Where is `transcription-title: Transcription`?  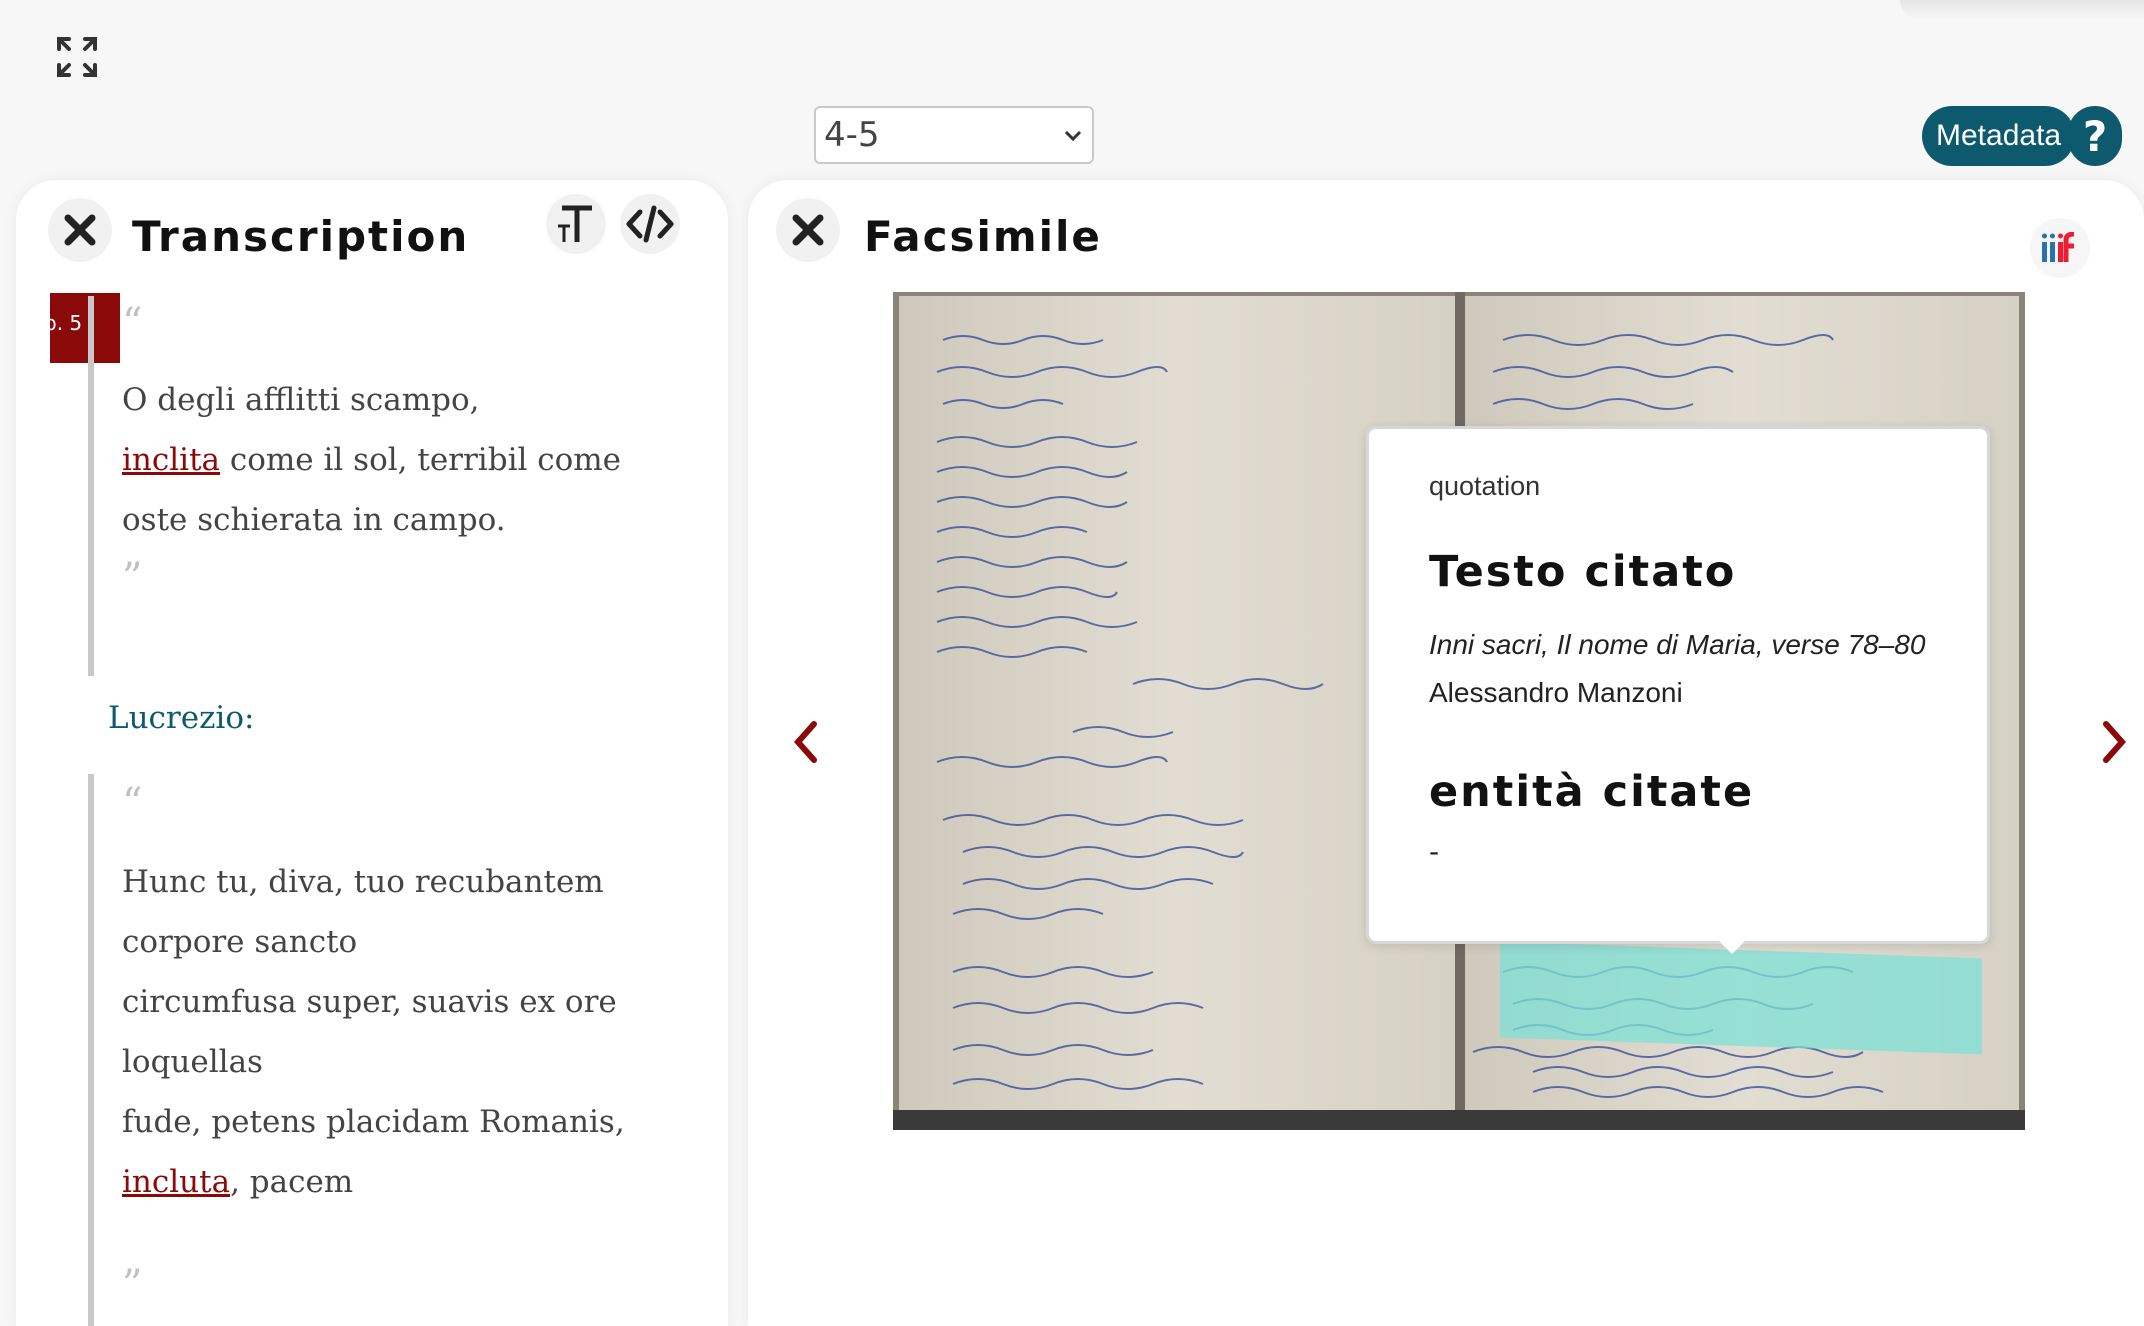
transcription-title: Transcription is located at coordinates (301, 236).